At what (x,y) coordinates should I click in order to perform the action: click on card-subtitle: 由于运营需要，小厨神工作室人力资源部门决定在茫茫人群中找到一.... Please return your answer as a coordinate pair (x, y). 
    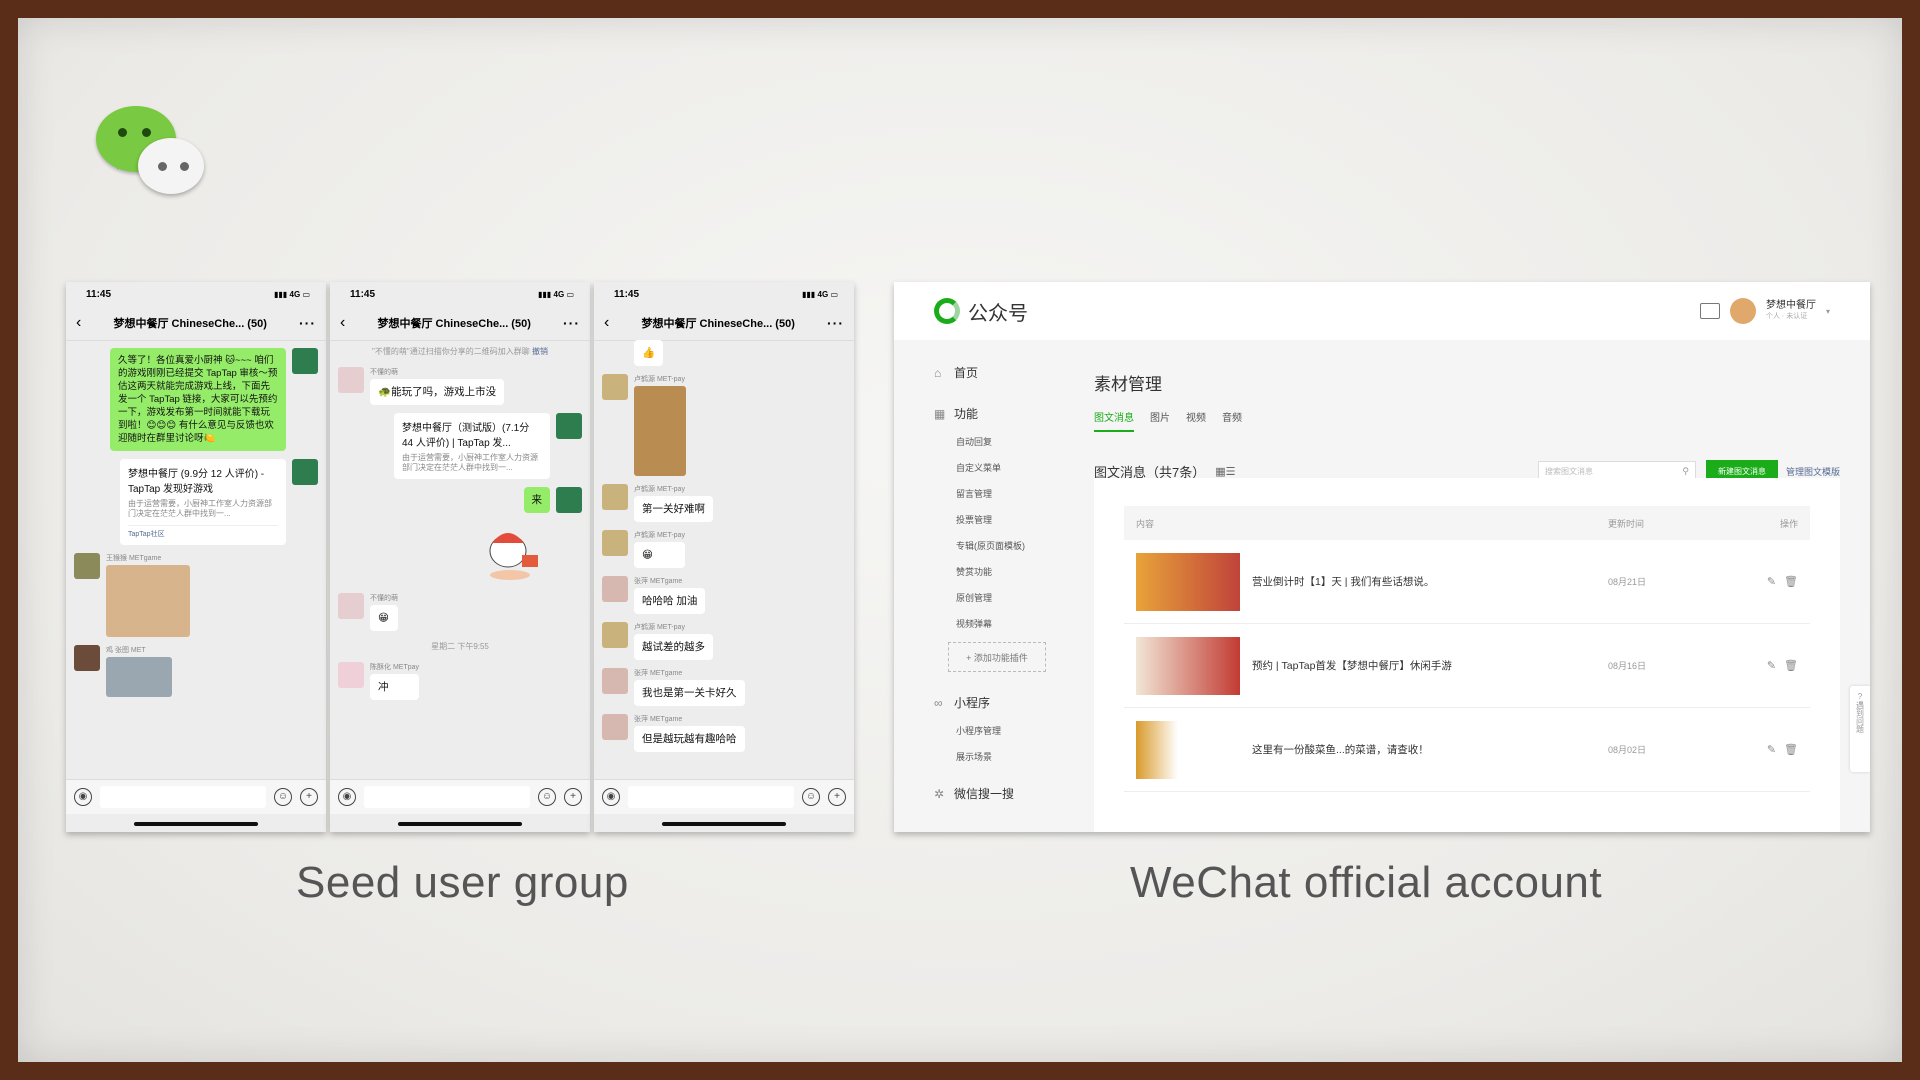
    Looking at the image, I should click on (470, 462).